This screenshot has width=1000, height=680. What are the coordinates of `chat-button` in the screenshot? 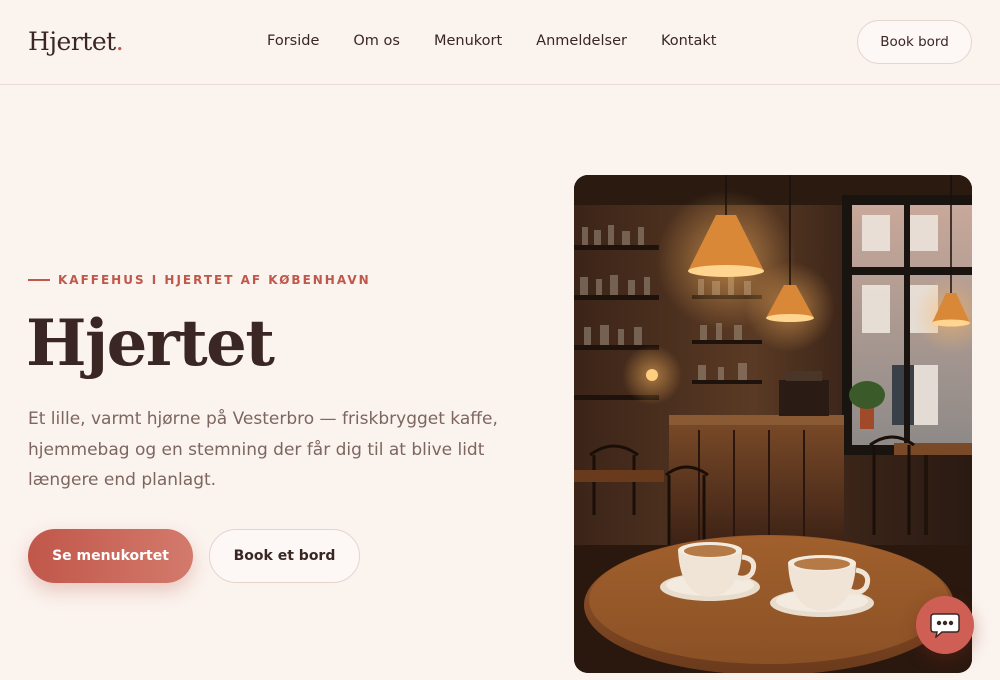 It's located at (945, 625).